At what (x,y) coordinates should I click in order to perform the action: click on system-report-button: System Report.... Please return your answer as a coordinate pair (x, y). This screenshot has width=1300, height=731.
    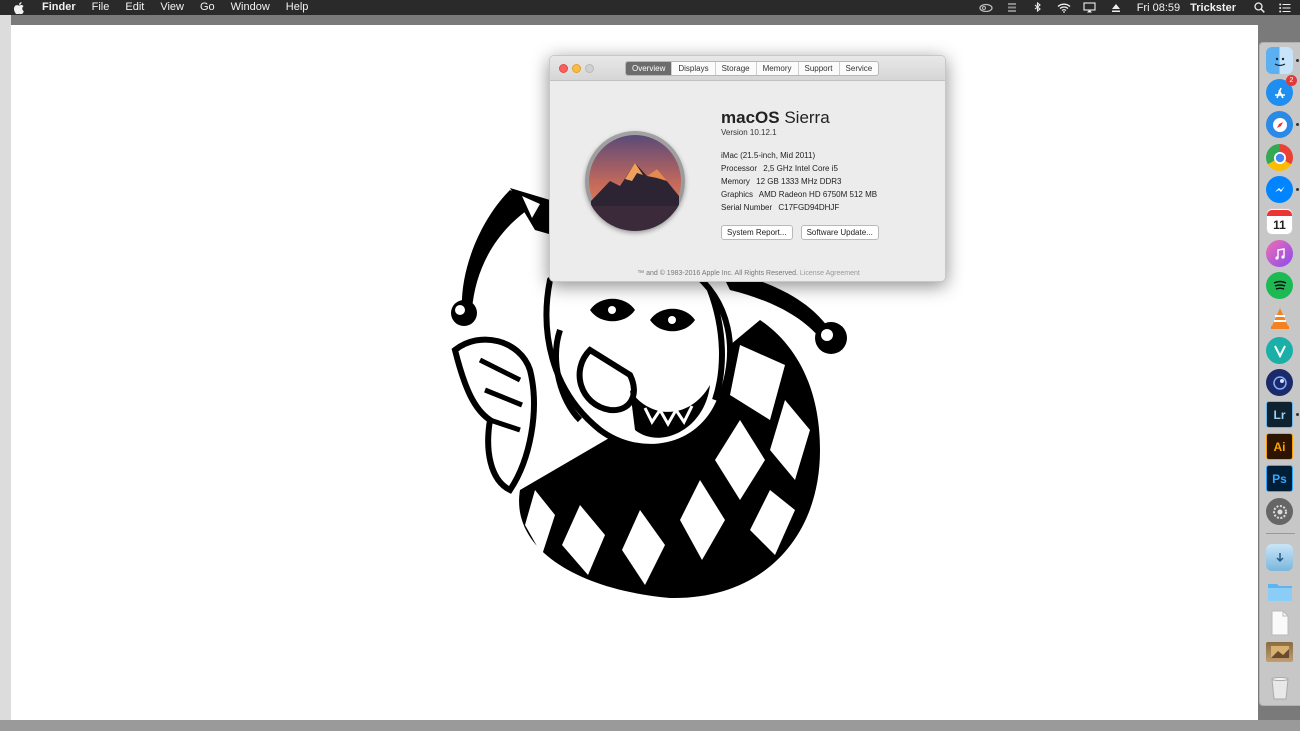
    Looking at the image, I should click on (757, 232).